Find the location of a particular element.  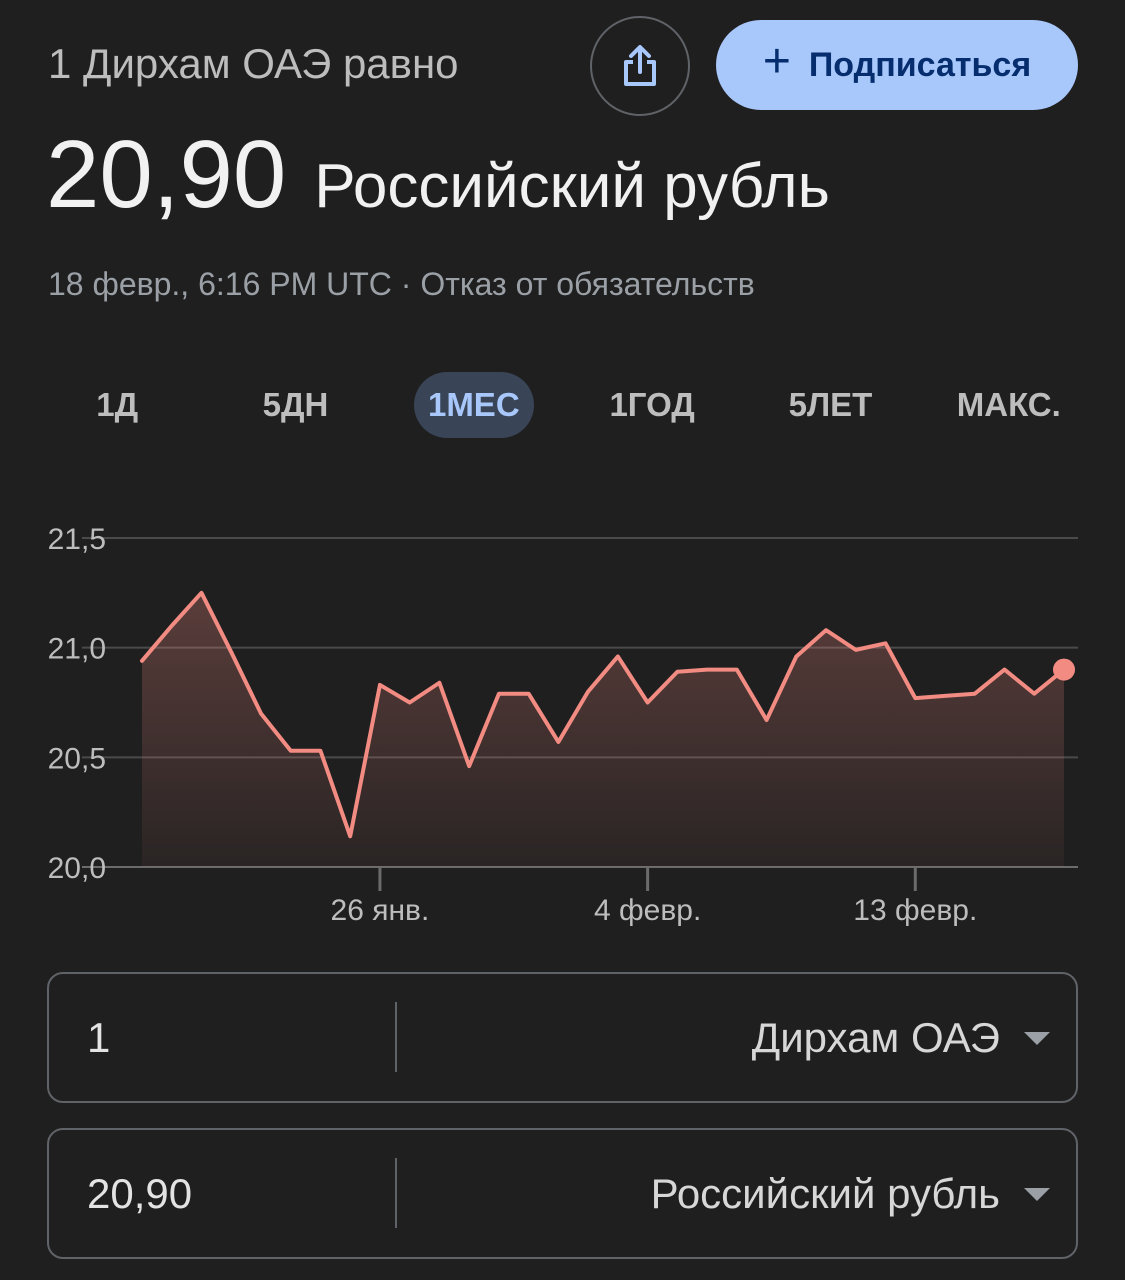

tab-max: МАКС. is located at coordinates (1009, 405).